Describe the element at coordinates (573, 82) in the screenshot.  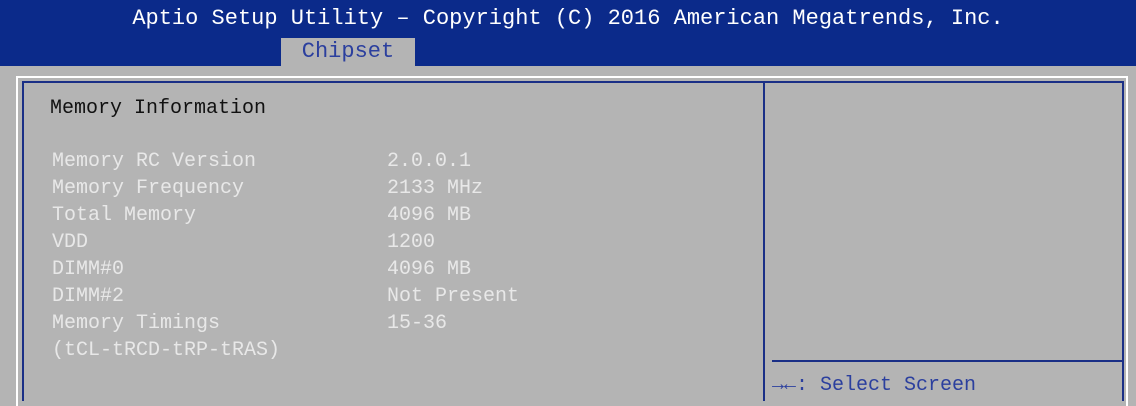
I see `panel-top-border` at that location.